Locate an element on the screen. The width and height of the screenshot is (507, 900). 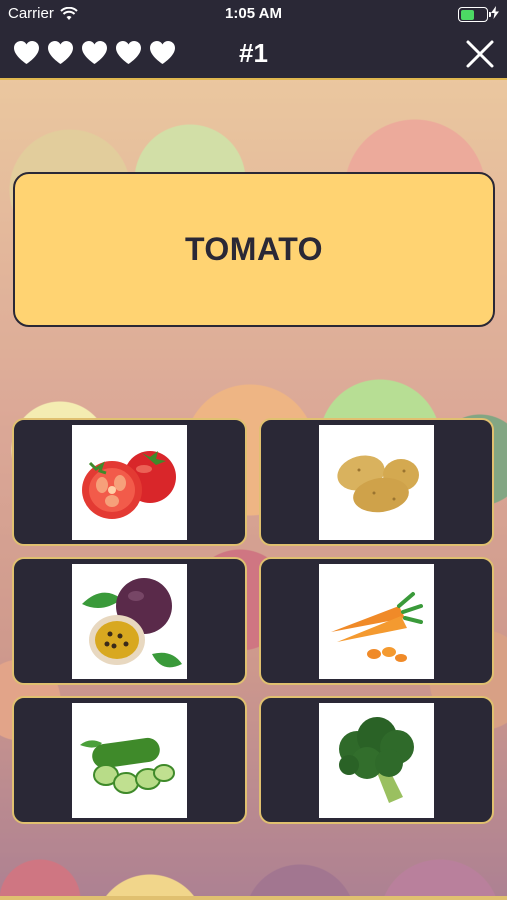
cucumber-icon is located at coordinates (129, 760).